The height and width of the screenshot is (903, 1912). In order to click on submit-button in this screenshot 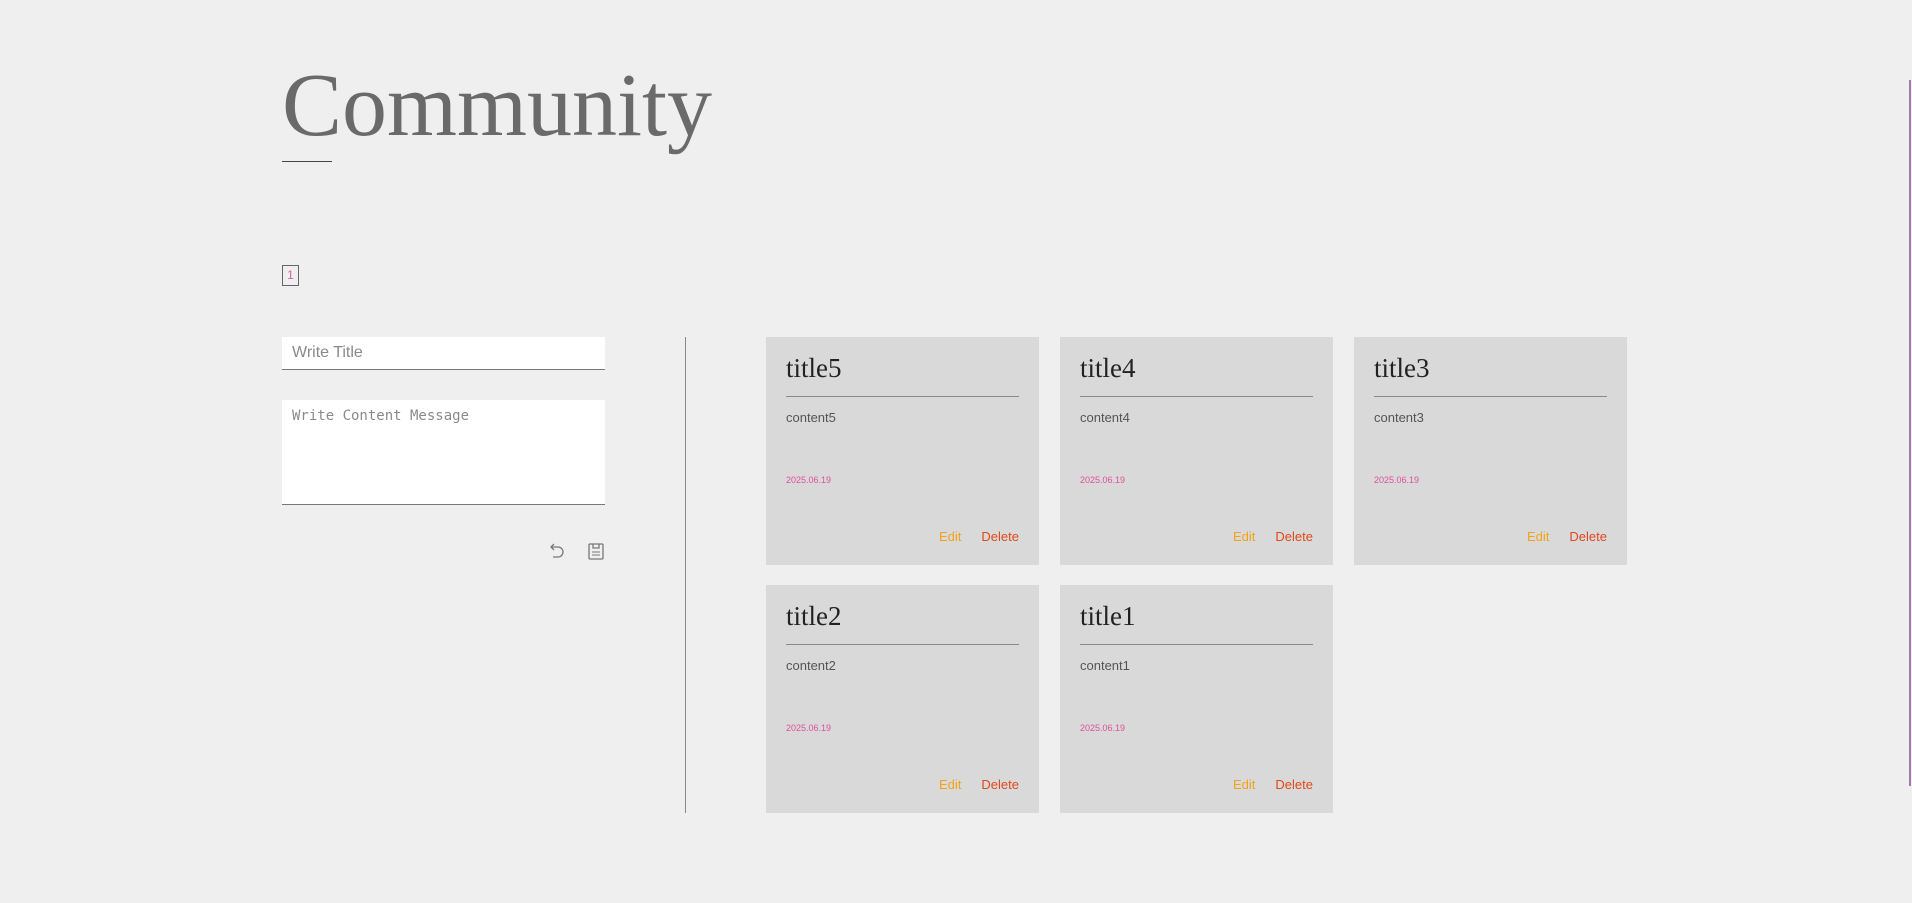, I will do `click(596, 551)`.